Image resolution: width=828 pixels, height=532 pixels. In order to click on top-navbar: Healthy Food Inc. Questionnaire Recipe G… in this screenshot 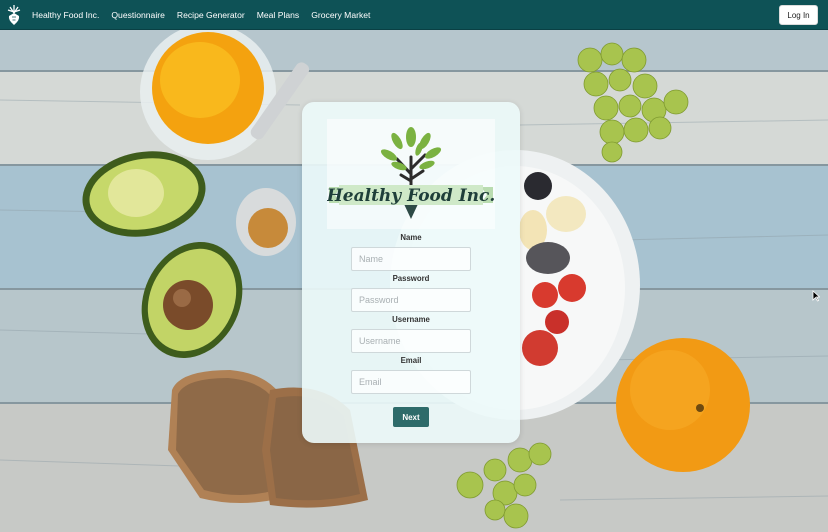, I will do `click(414, 15)`.